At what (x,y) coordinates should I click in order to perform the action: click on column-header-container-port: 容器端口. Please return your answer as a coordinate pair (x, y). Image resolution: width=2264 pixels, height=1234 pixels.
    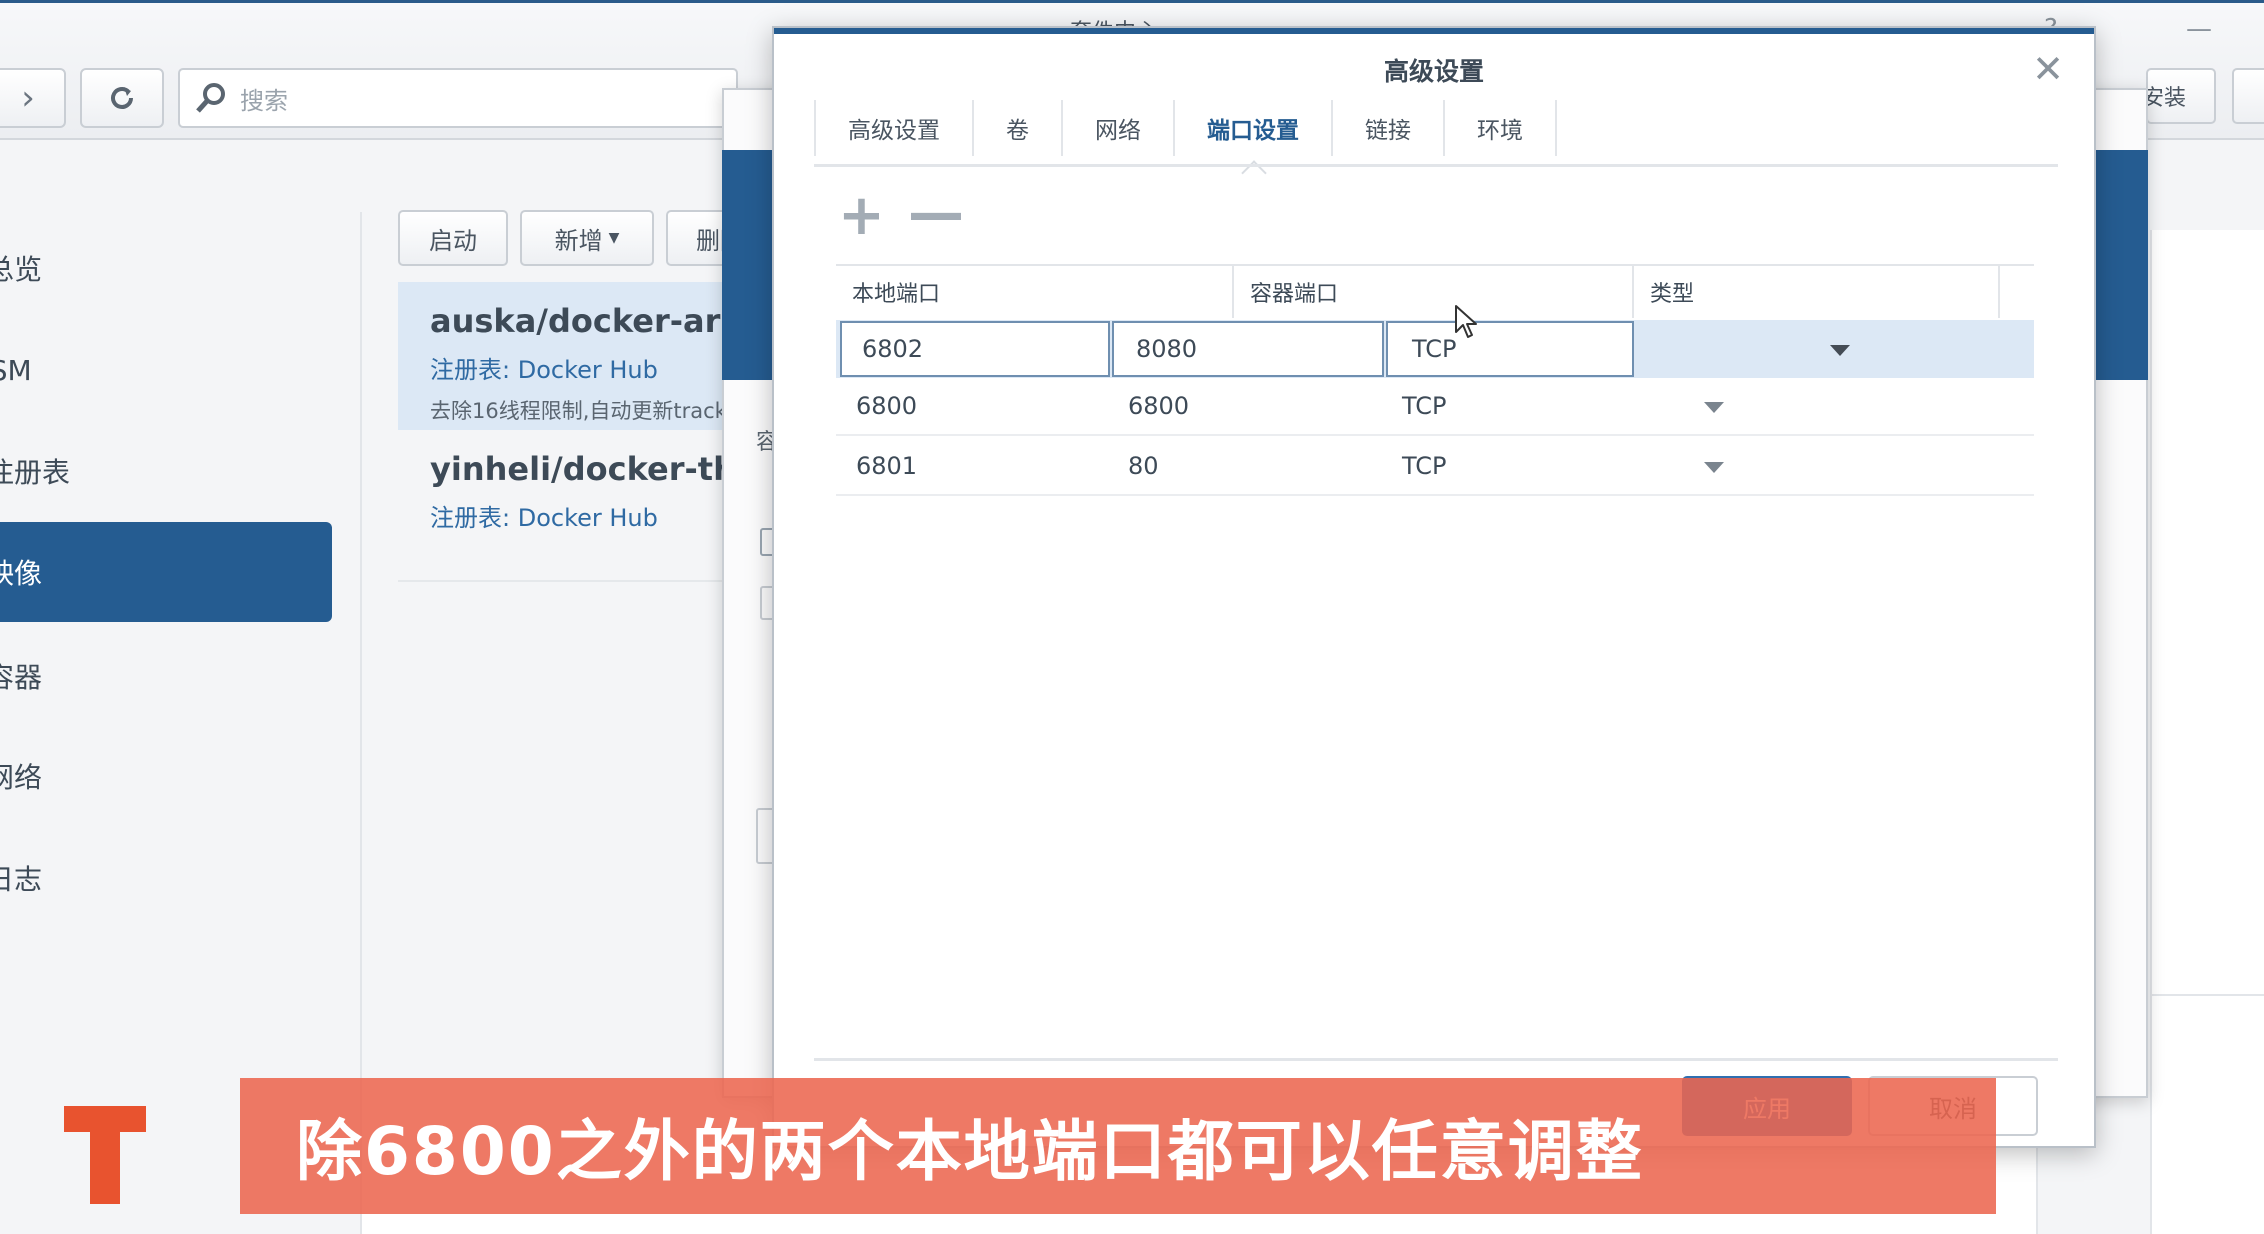
    Looking at the image, I should click on (1434, 292).